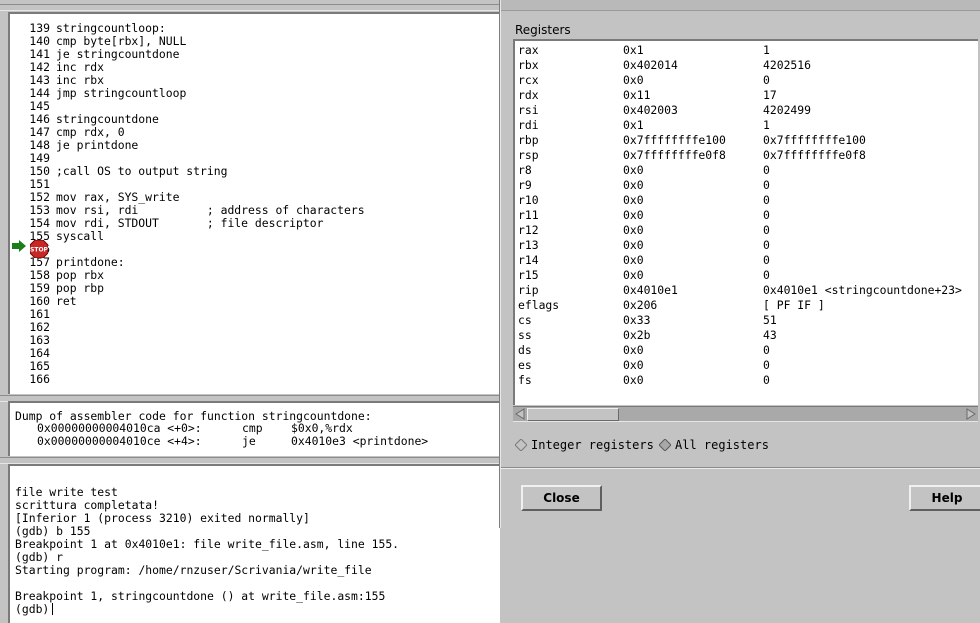 The image size is (980, 623). I want to click on radio-all-registers: All registers, so click(719, 445).